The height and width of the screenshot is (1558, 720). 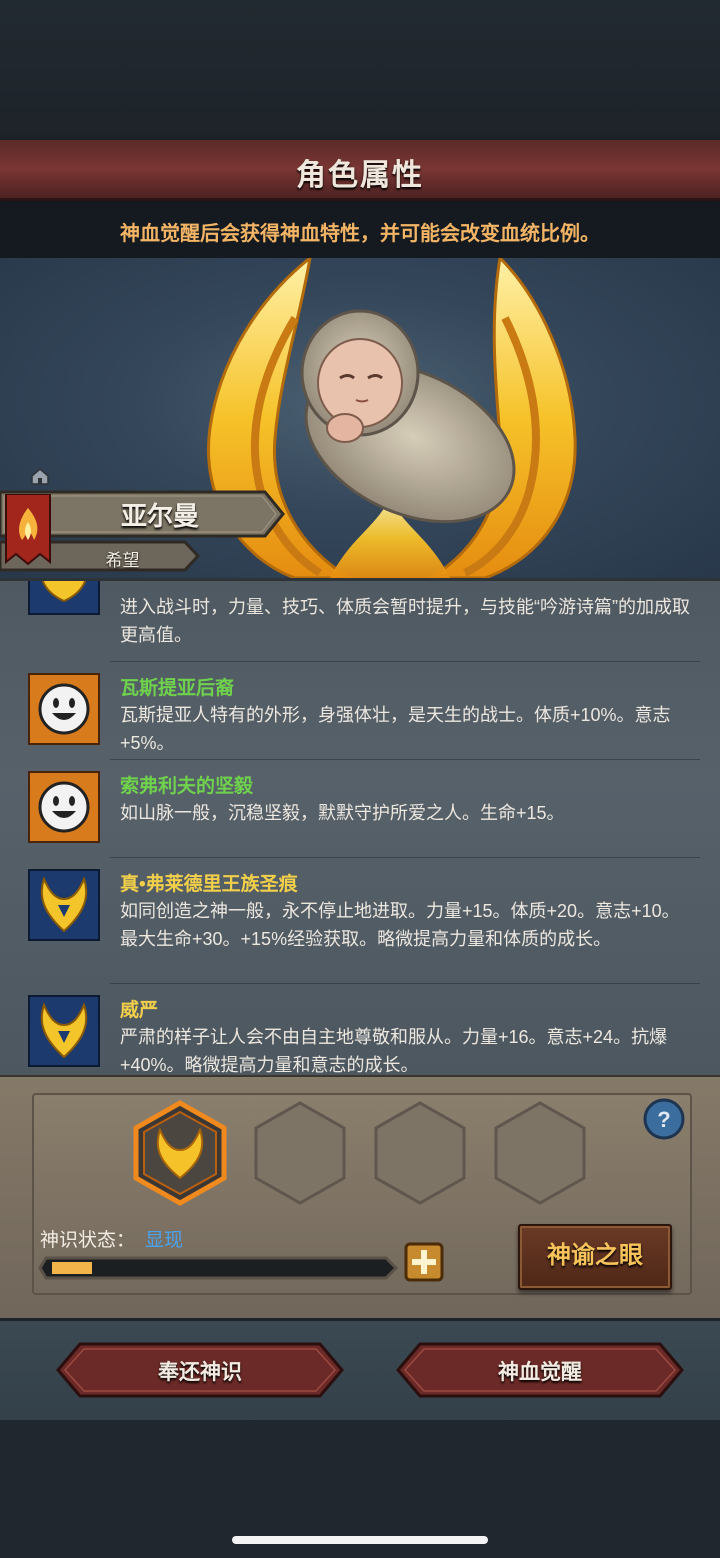 What do you see at coordinates (200, 1372) in the screenshot?
I see `return-divine-label: 奉还神识` at bounding box center [200, 1372].